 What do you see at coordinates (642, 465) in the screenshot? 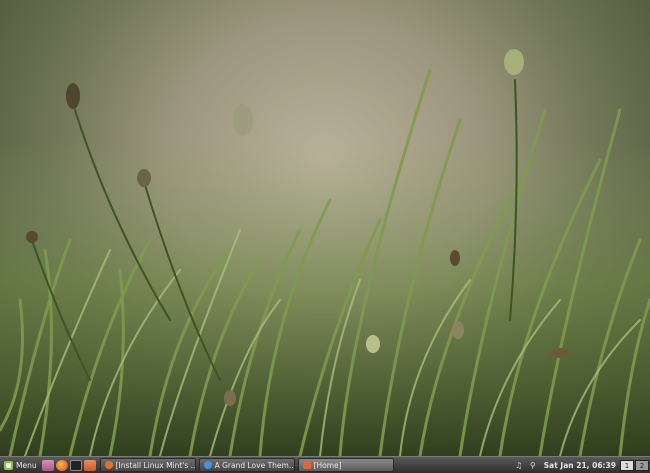
I see `workspace-2: 2` at bounding box center [642, 465].